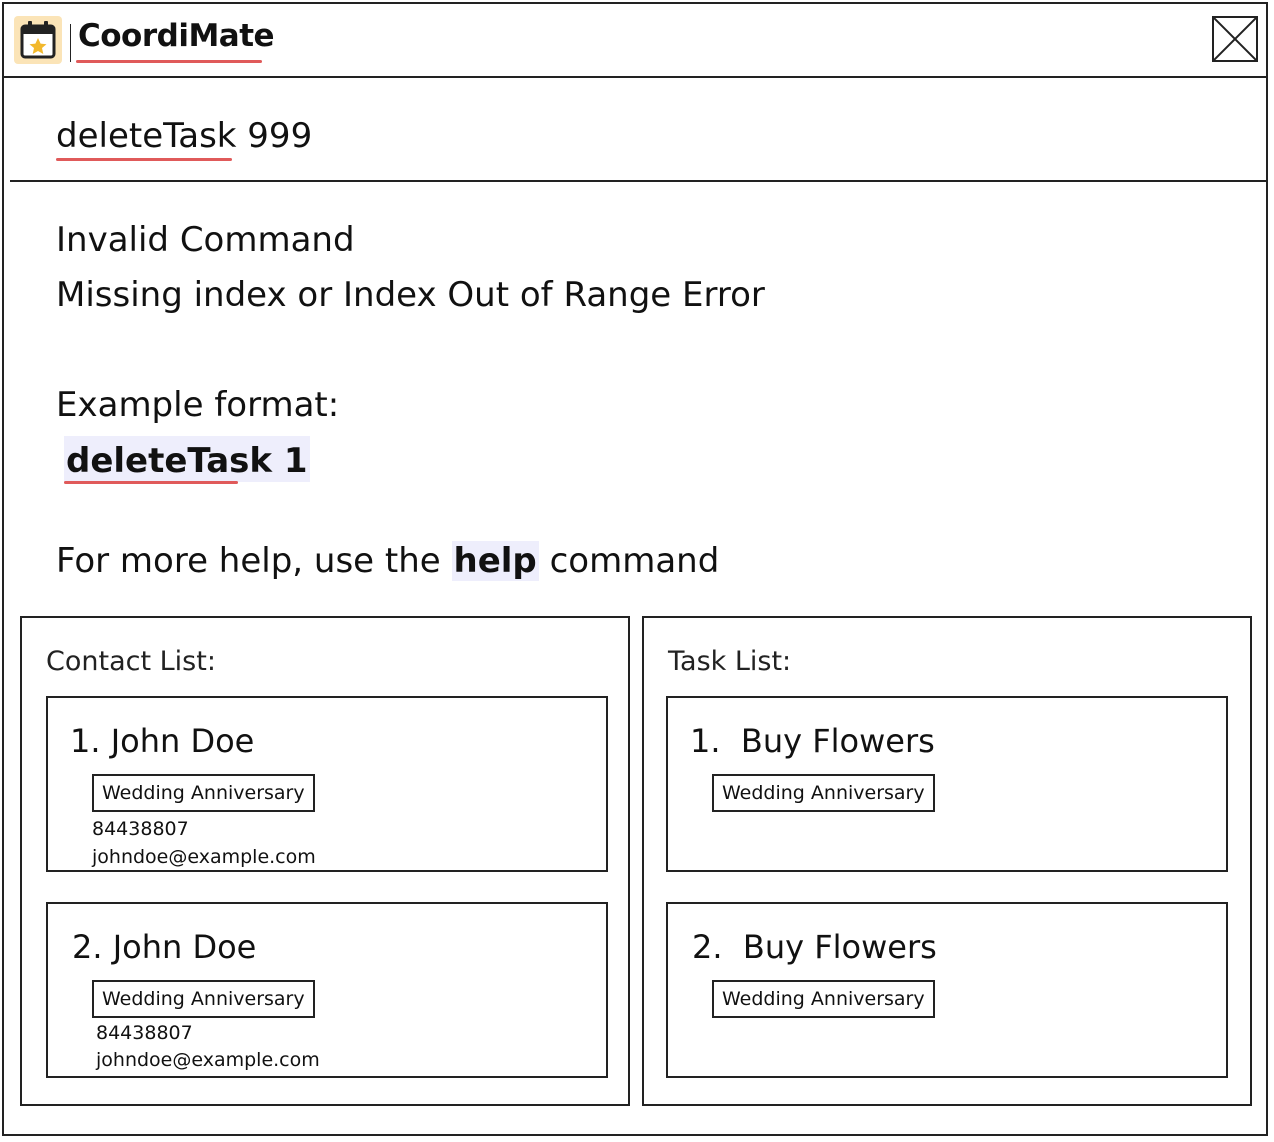  I want to click on title-bar: CoordiMate, so click(635, 41).